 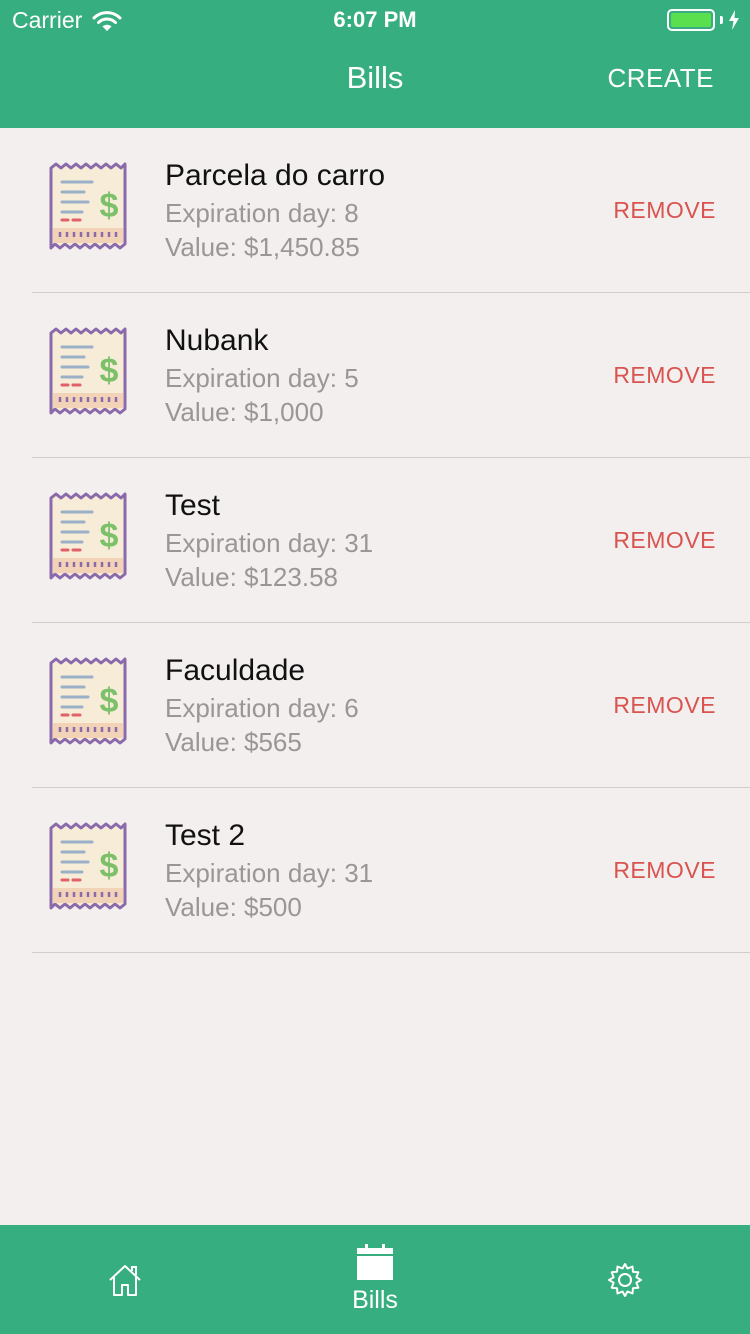 I want to click on status-bar: Carrier 6:07 PM, so click(x=375, y=20).